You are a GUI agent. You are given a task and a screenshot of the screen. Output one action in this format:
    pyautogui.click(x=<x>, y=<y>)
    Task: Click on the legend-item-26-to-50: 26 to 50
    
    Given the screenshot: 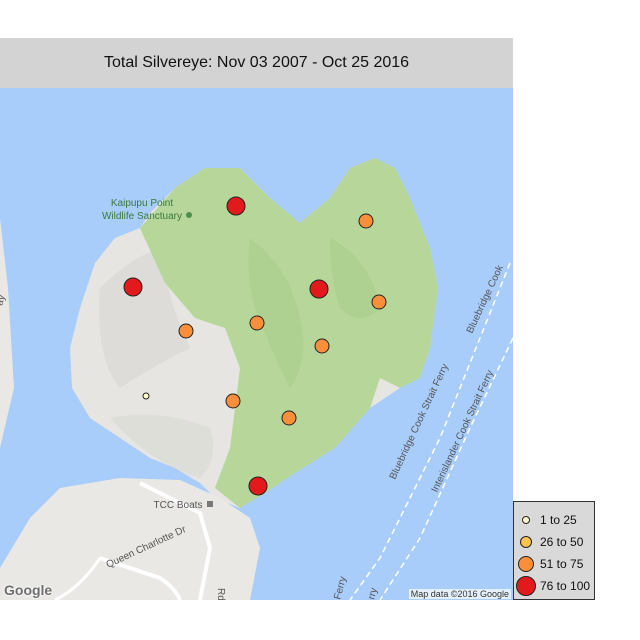 What is the action you would take?
    pyautogui.click(x=554, y=542)
    